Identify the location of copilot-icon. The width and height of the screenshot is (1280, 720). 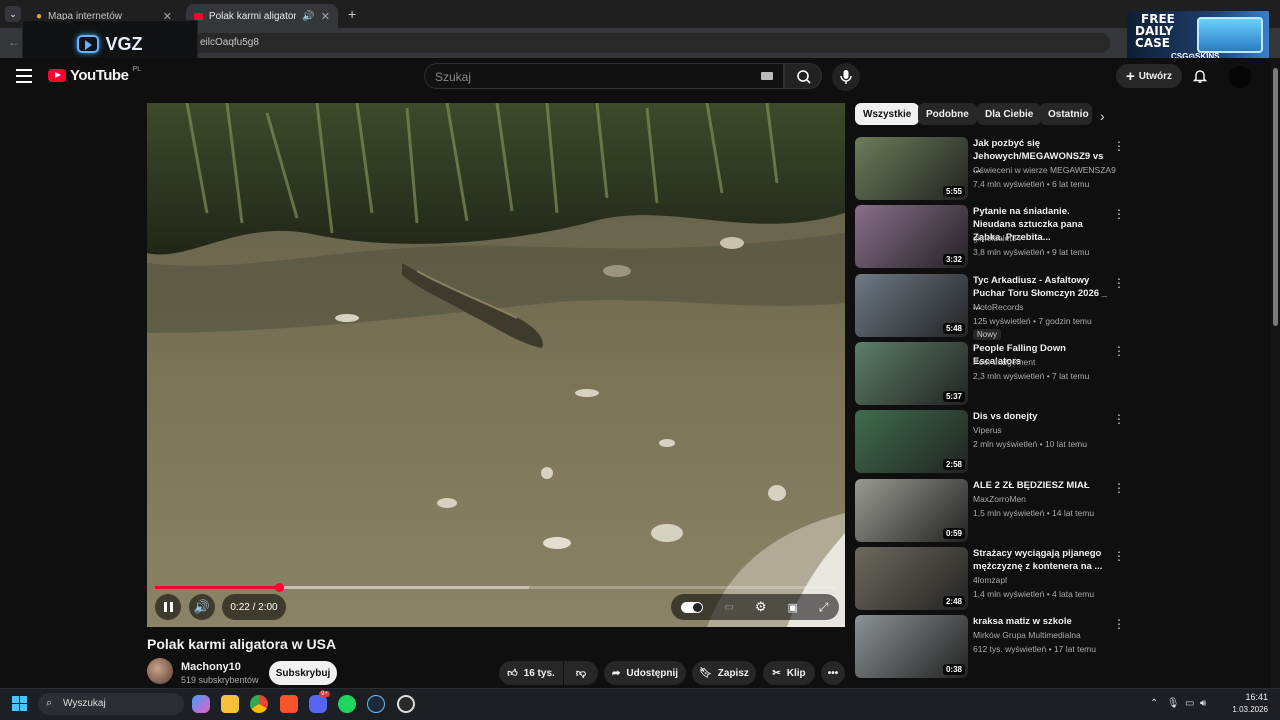
(201, 704).